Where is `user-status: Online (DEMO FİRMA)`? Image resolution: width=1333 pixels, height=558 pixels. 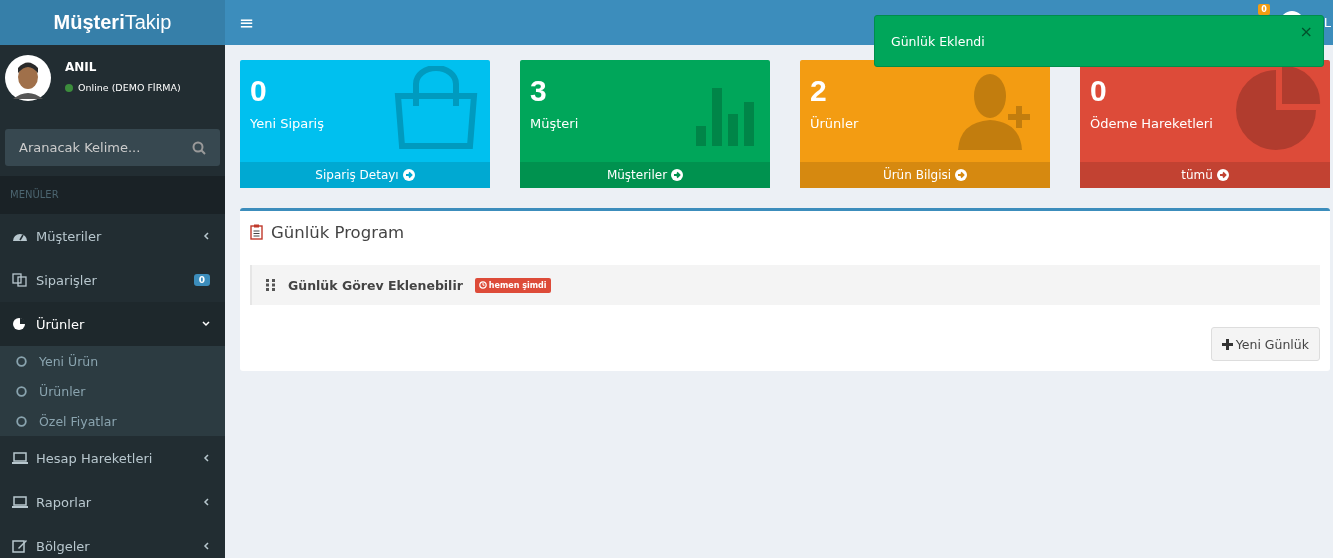
user-status: Online (DEMO FİRMA) is located at coordinates (129, 87).